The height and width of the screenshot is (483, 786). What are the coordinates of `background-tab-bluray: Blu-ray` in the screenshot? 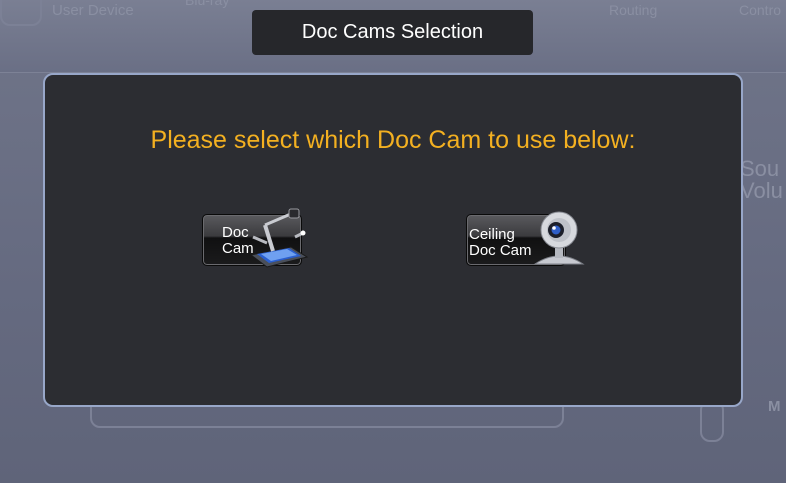 It's located at (207, 4).